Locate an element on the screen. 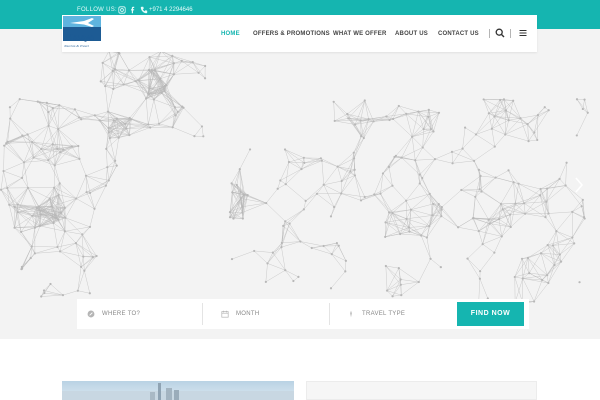 The image size is (600, 400). travel-type-placeholder: TRAVEL TYPE is located at coordinates (384, 314).